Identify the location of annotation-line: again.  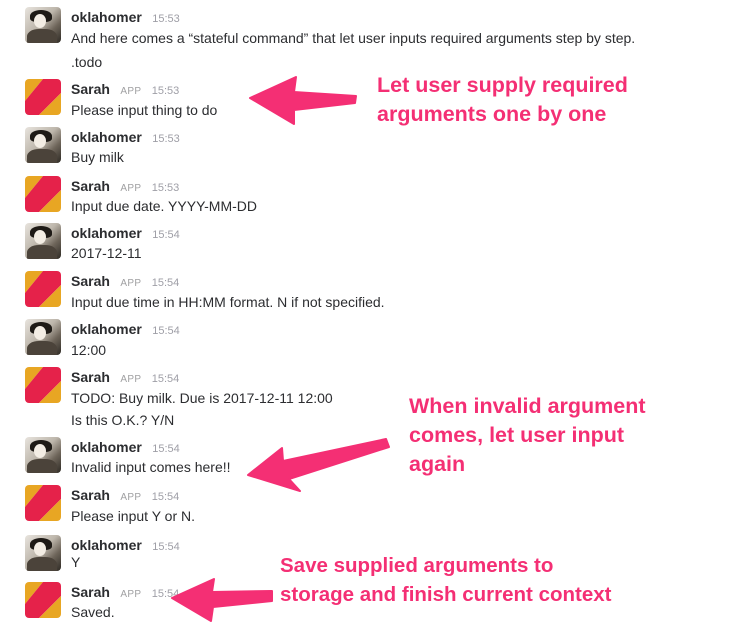
(437, 464).